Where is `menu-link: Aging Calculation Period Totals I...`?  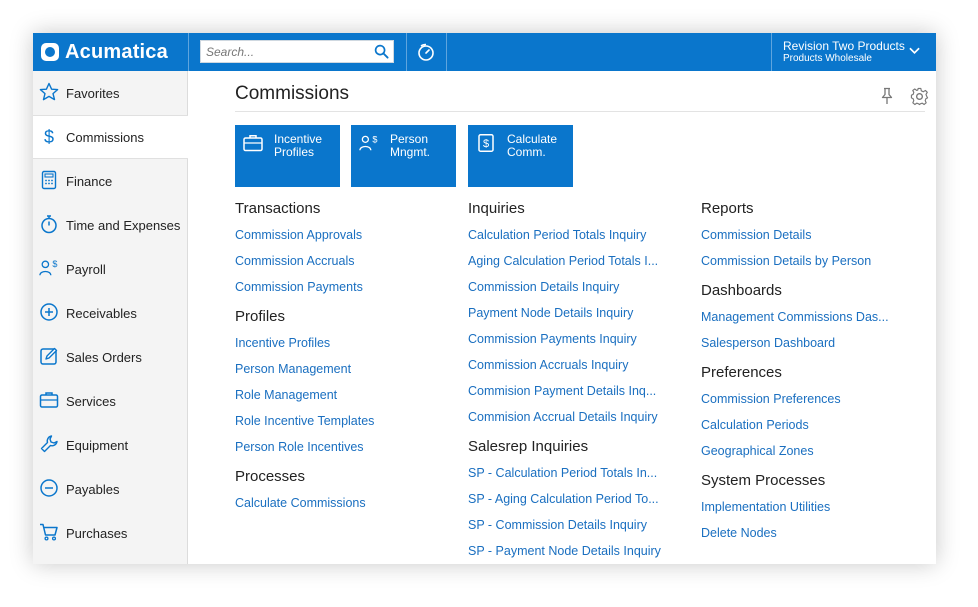
menu-link: Aging Calculation Period Totals I... is located at coordinates (578, 261).